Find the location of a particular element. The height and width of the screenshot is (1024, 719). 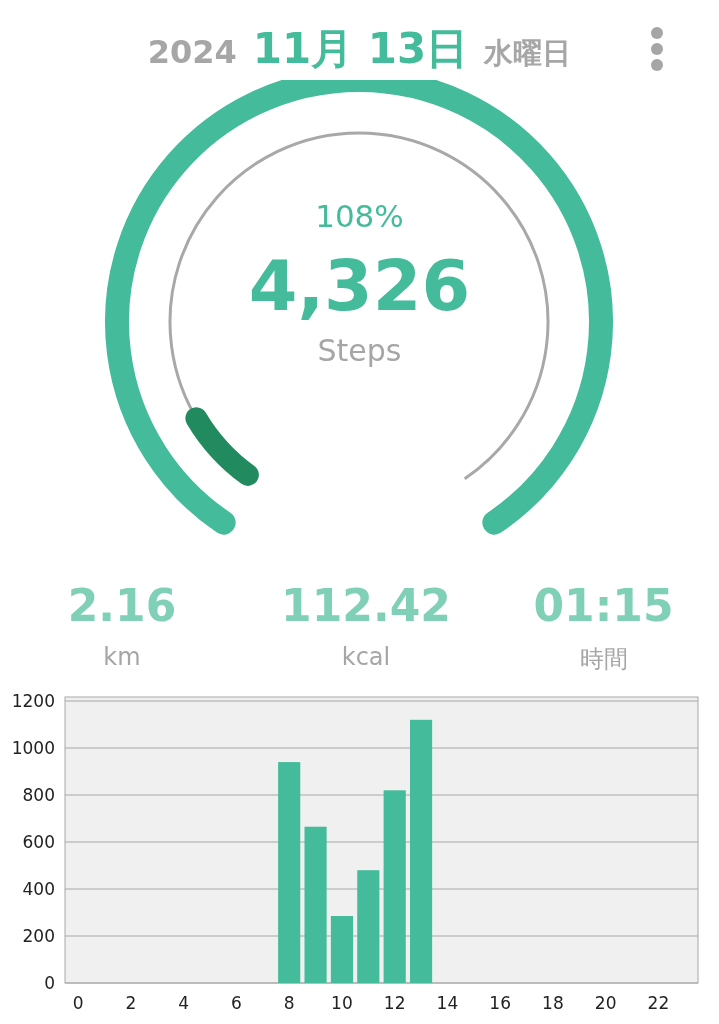

stat-unit: kcal is located at coordinates (366, 657).